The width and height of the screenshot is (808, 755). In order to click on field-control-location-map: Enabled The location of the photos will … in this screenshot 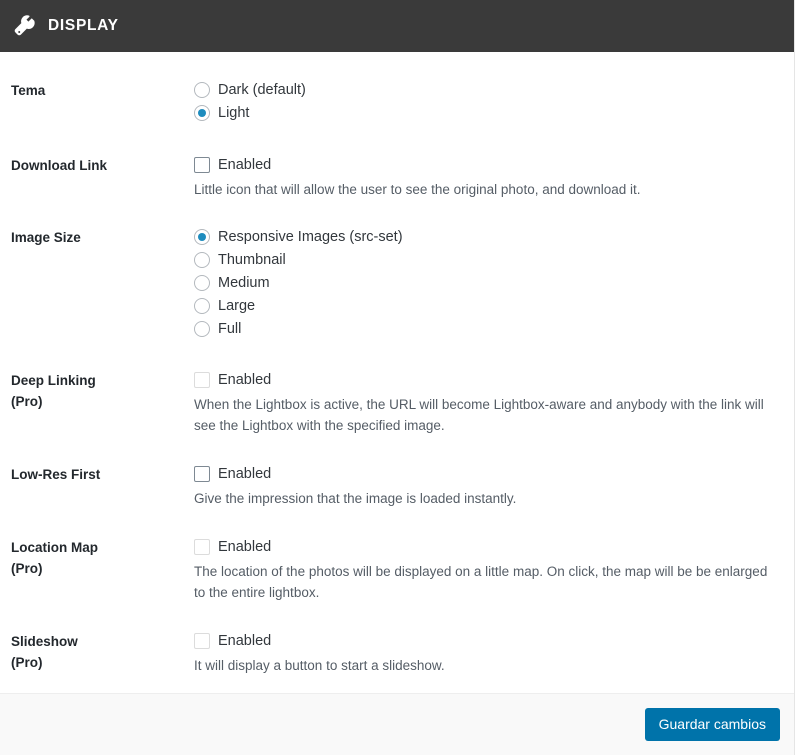, I will do `click(487, 569)`.